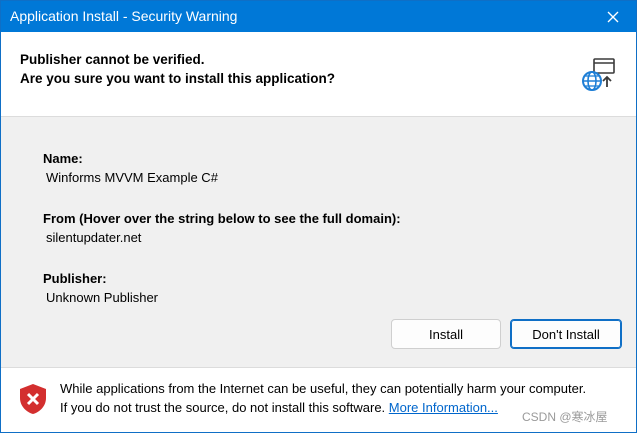 Image resolution: width=637 pixels, height=433 pixels. I want to click on header-warning-title: Publisher cannot be verified., so click(112, 59).